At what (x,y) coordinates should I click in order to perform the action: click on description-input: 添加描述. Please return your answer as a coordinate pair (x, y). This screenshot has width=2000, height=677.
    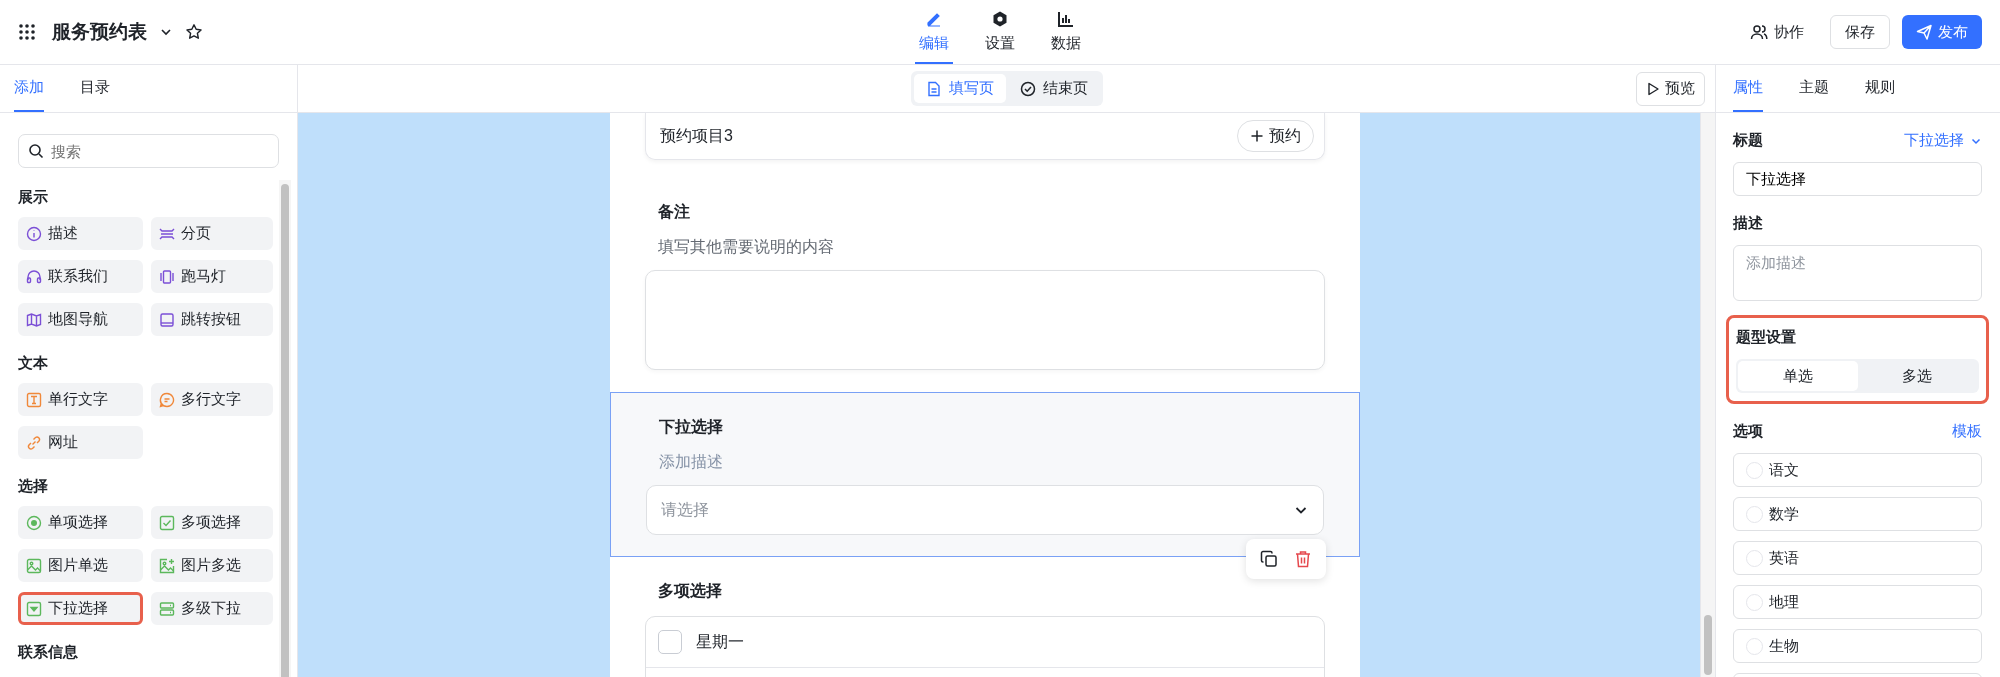
    Looking at the image, I should click on (1857, 273).